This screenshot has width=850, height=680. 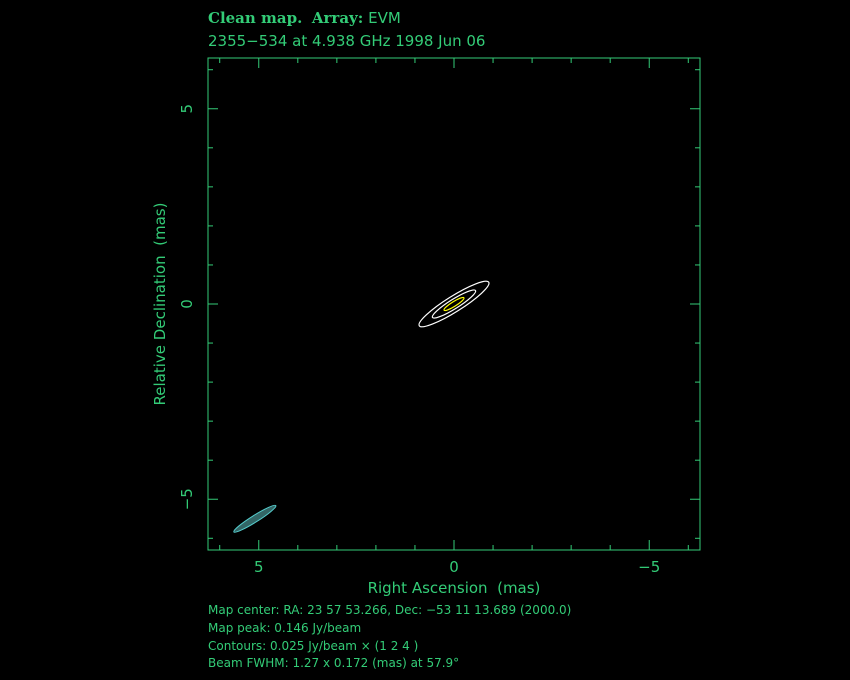 What do you see at coordinates (187, 109) in the screenshot?
I see `y-tick-label: 5` at bounding box center [187, 109].